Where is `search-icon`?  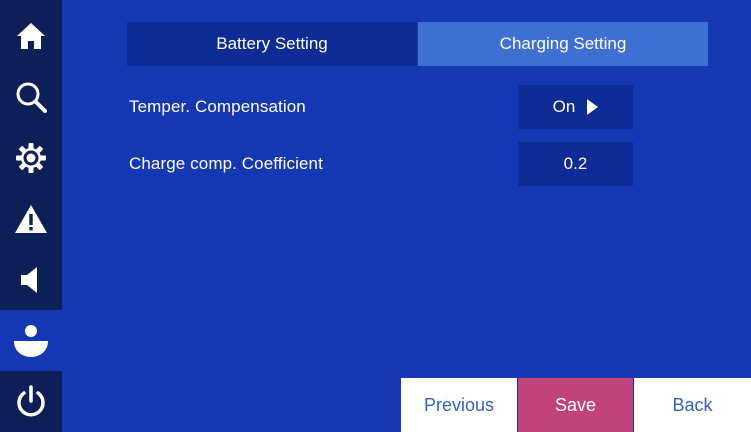
search-icon is located at coordinates (31, 97).